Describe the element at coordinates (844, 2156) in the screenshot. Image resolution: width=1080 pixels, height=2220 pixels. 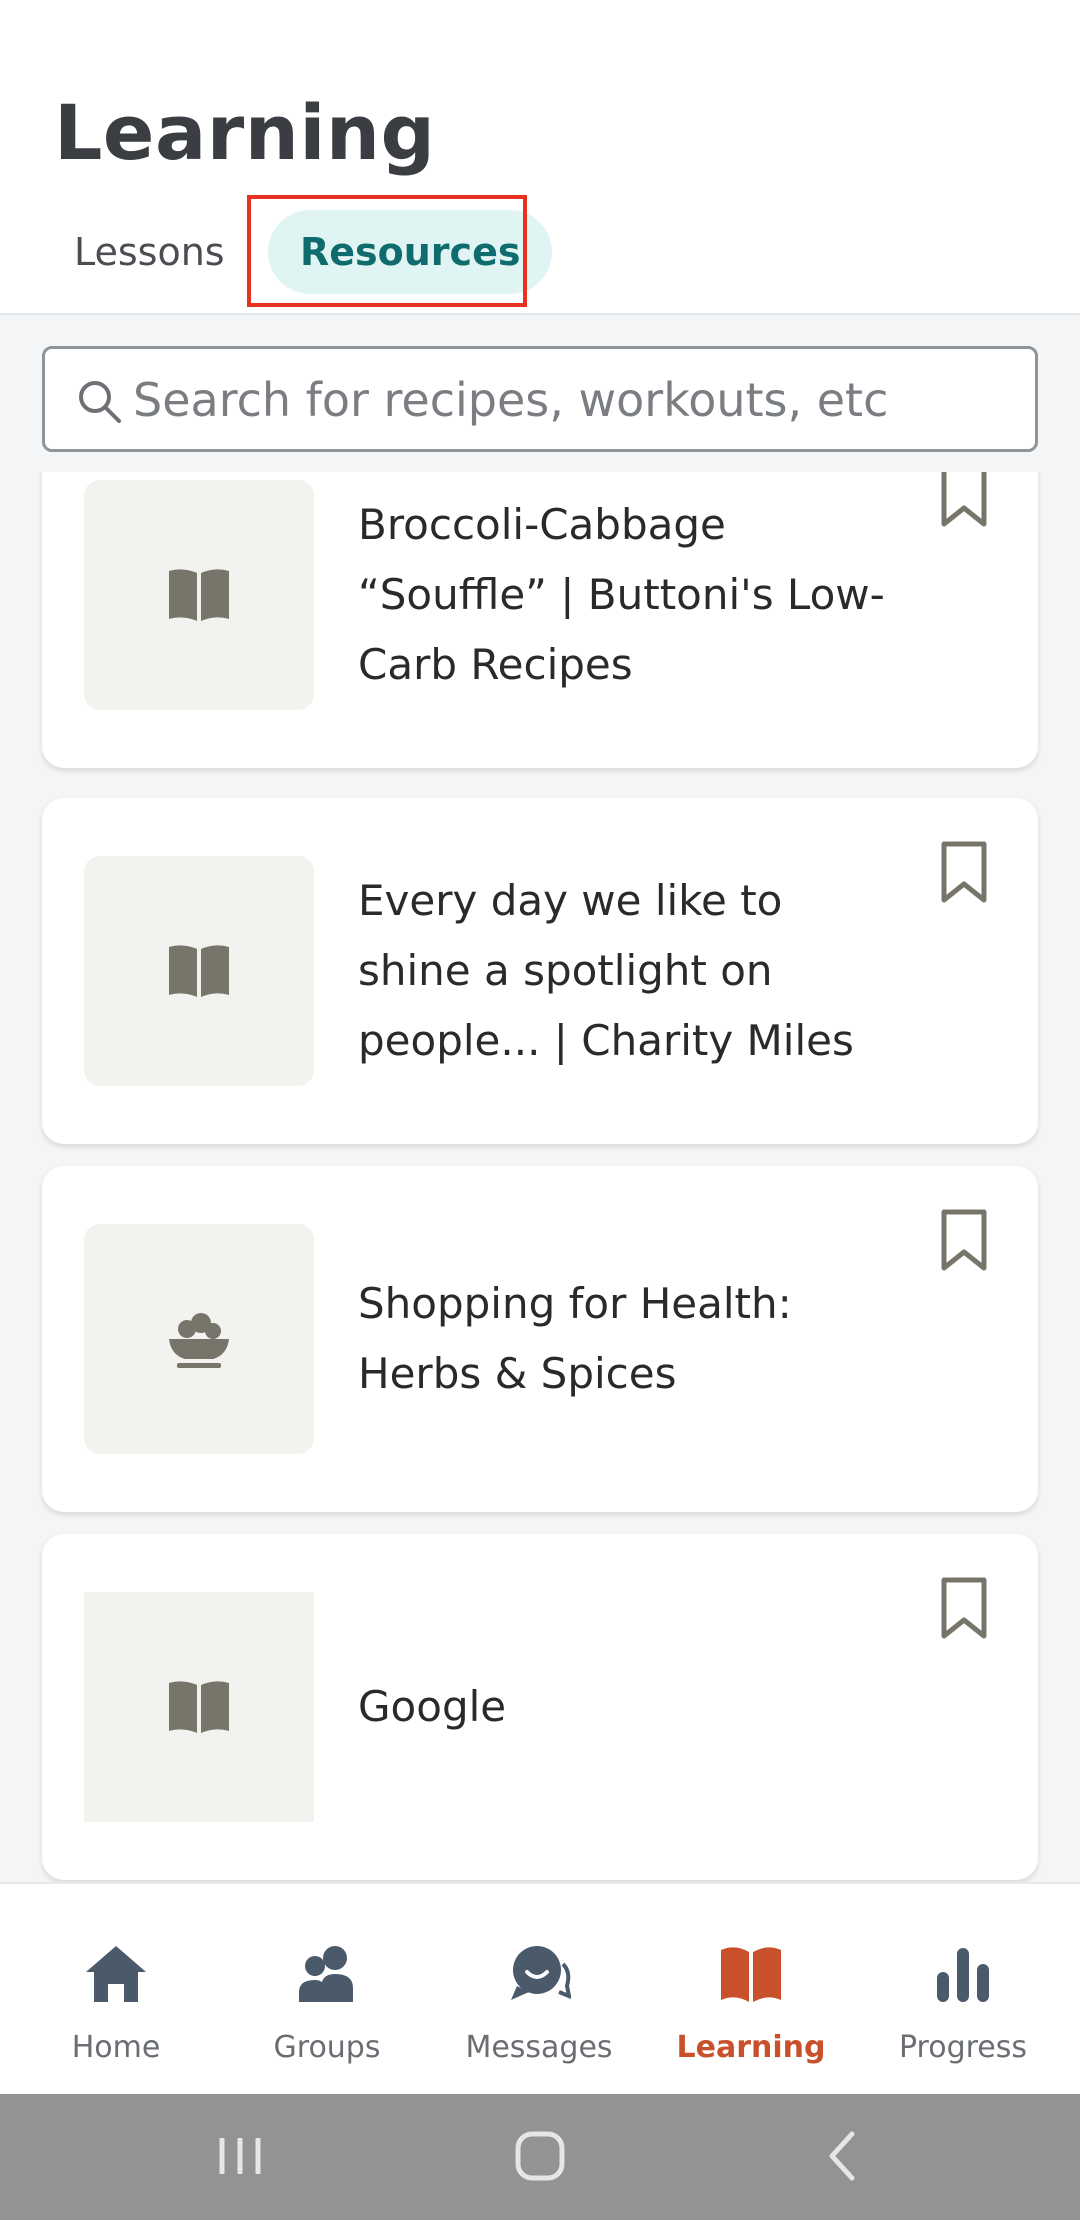
I see `back-icon` at that location.